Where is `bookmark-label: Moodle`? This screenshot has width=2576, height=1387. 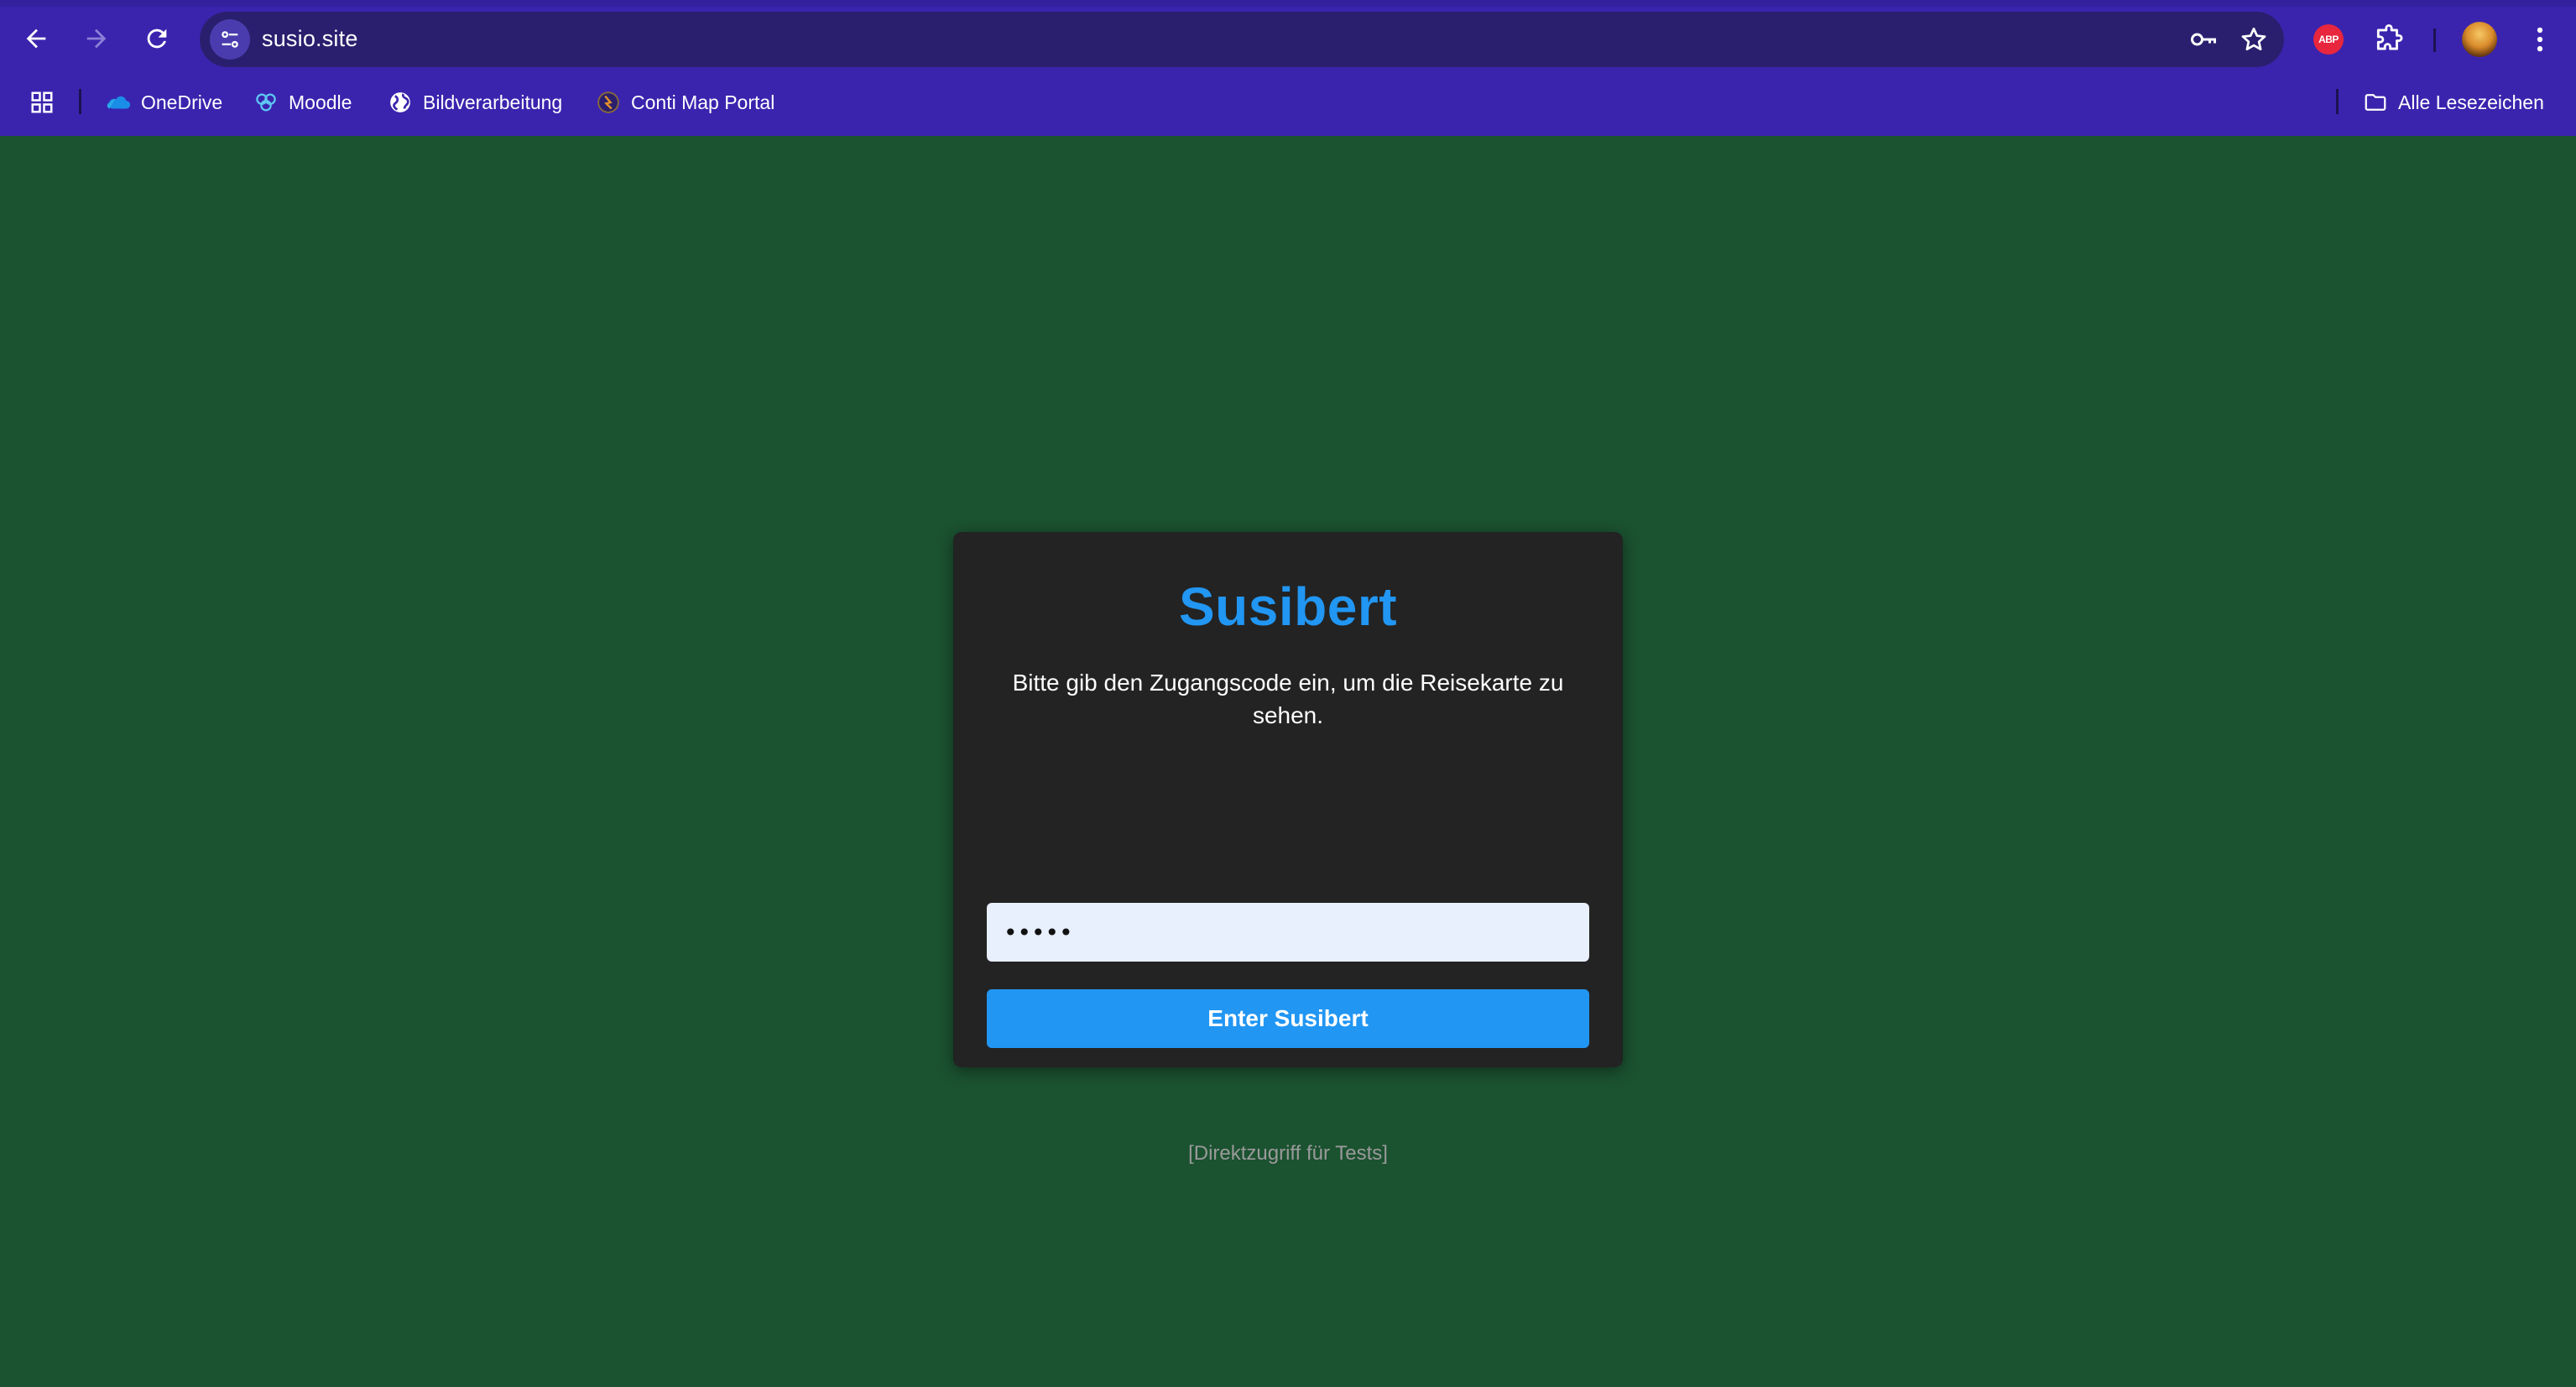 bookmark-label: Moodle is located at coordinates (320, 102).